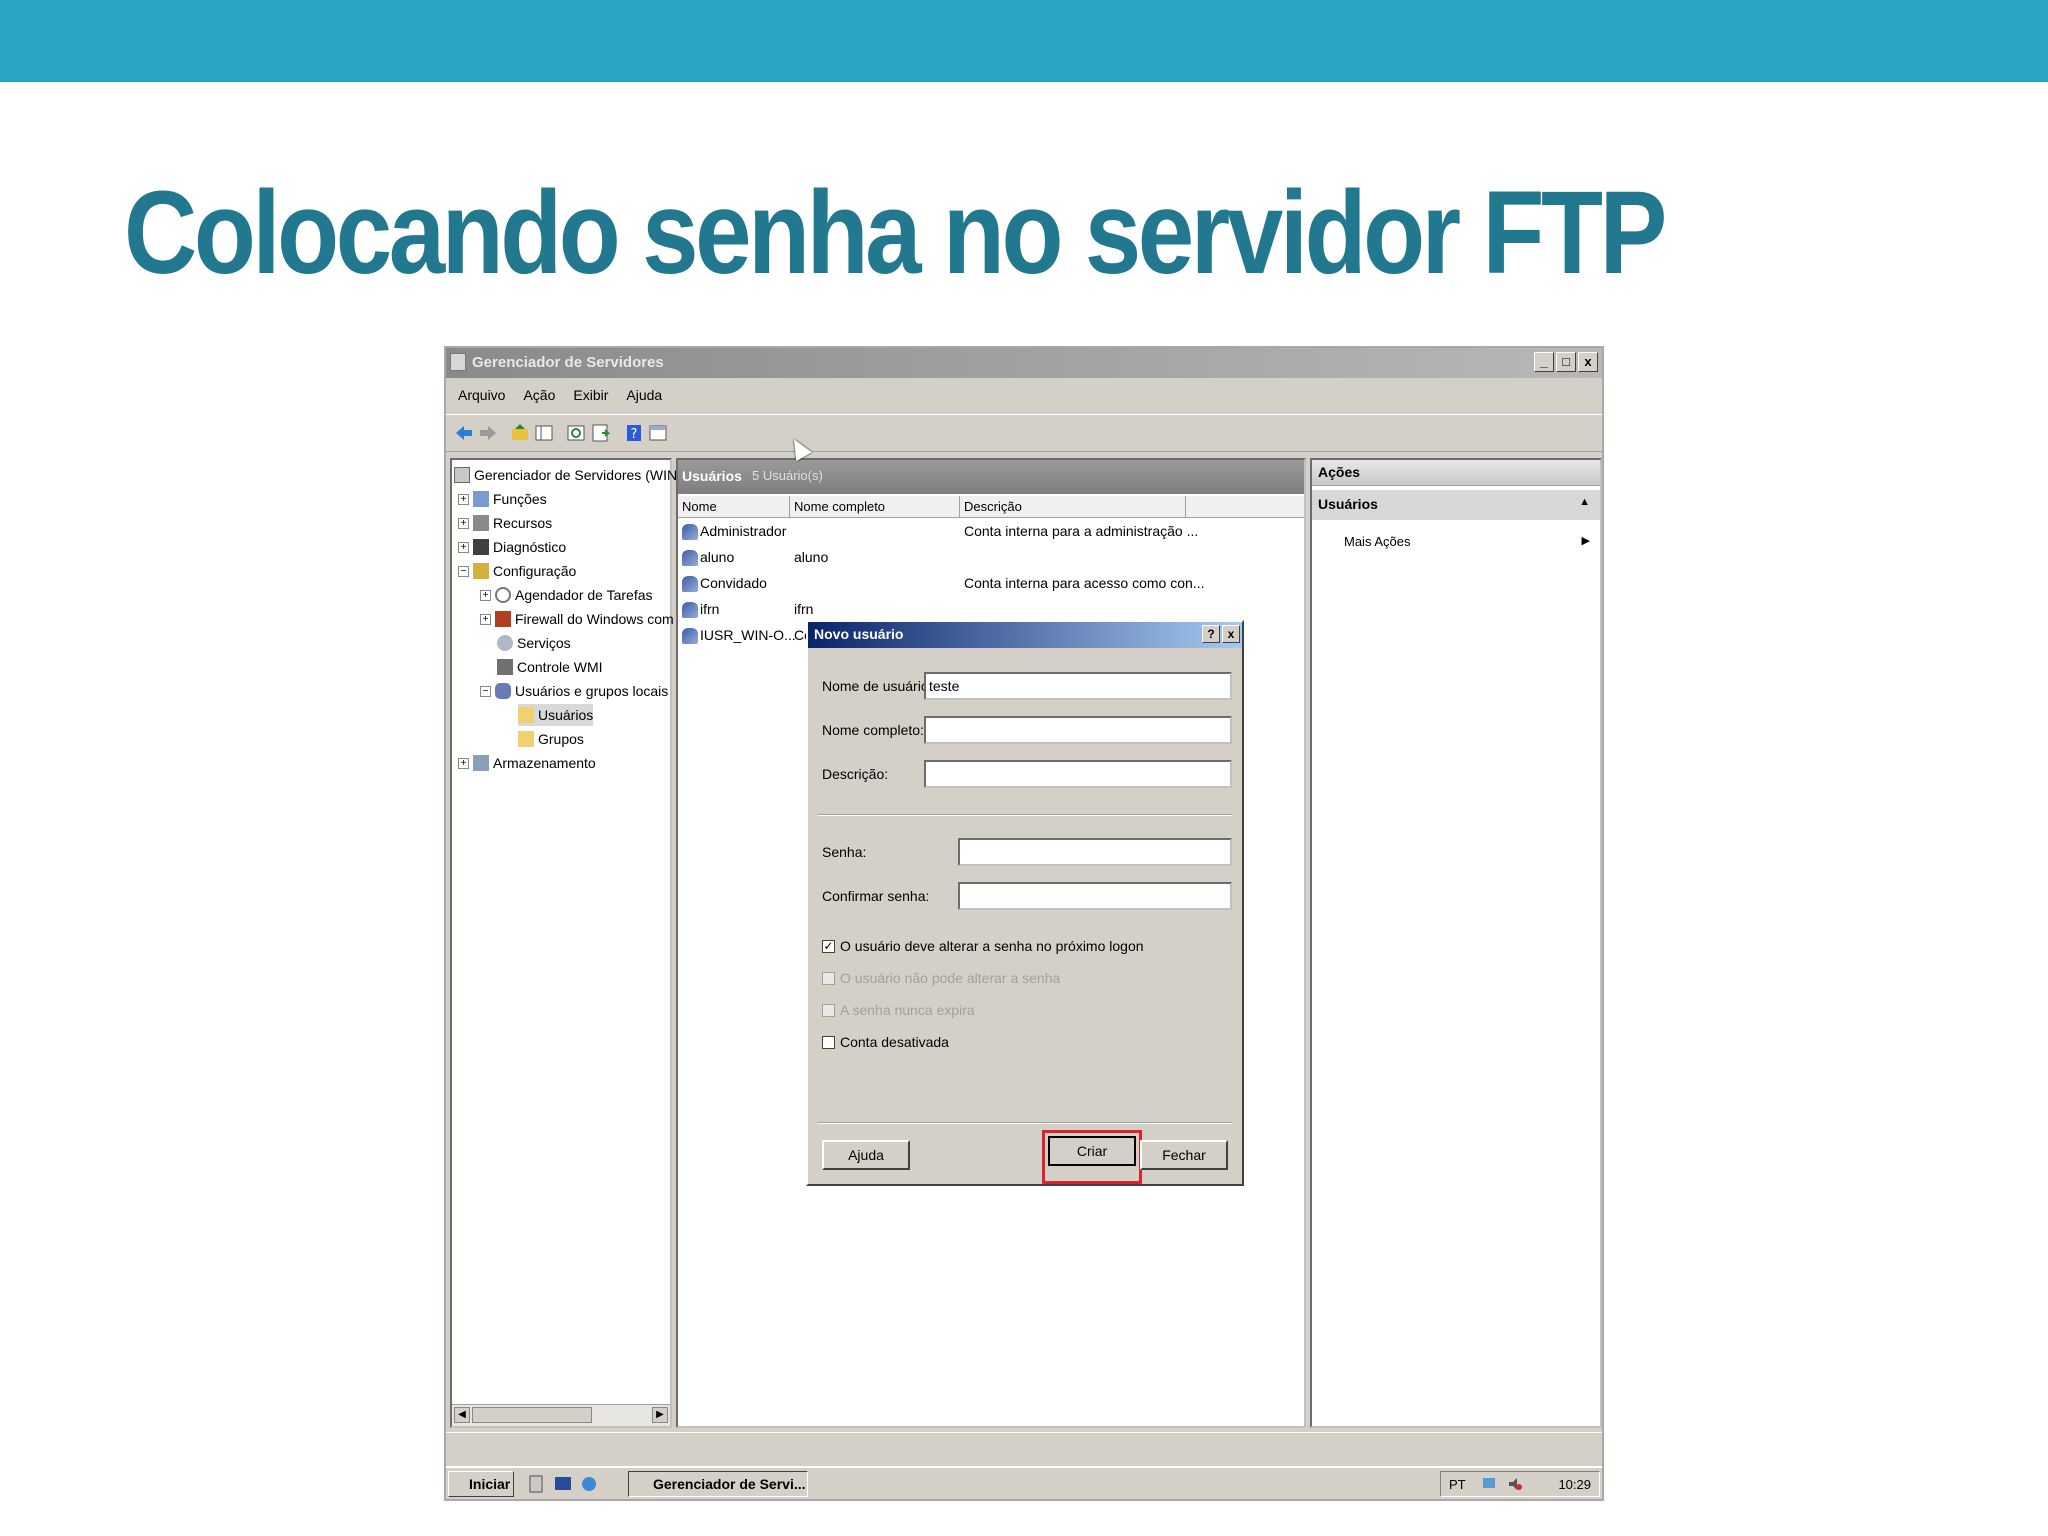 Image resolution: width=2048 pixels, height=1536 pixels. I want to click on actions-header: Ações, so click(1456, 473).